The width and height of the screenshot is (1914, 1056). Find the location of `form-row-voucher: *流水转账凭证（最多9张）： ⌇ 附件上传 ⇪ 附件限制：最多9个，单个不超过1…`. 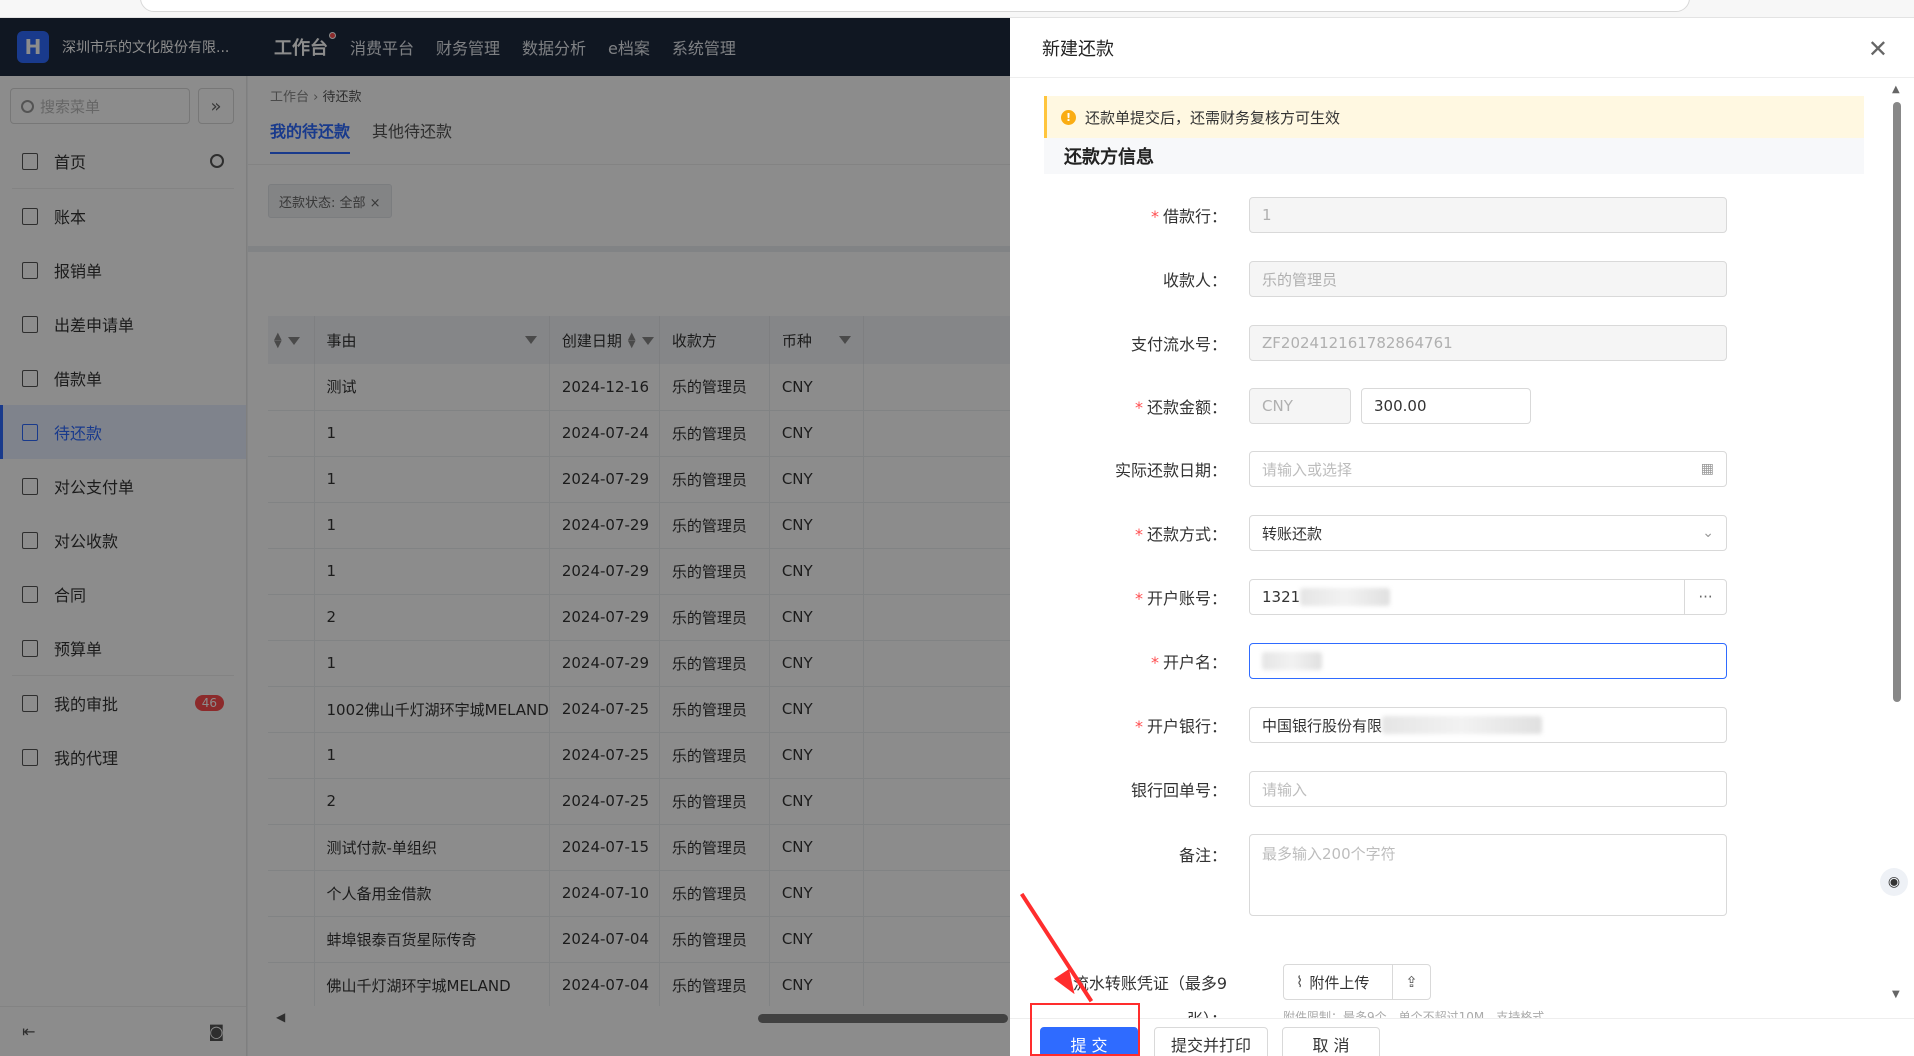

form-row-voucher: *流水转账凭证（最多9张）： ⌇ 附件上传 ⇪ 附件限制：最多9个，单个不超过1… is located at coordinates (1454, 996).